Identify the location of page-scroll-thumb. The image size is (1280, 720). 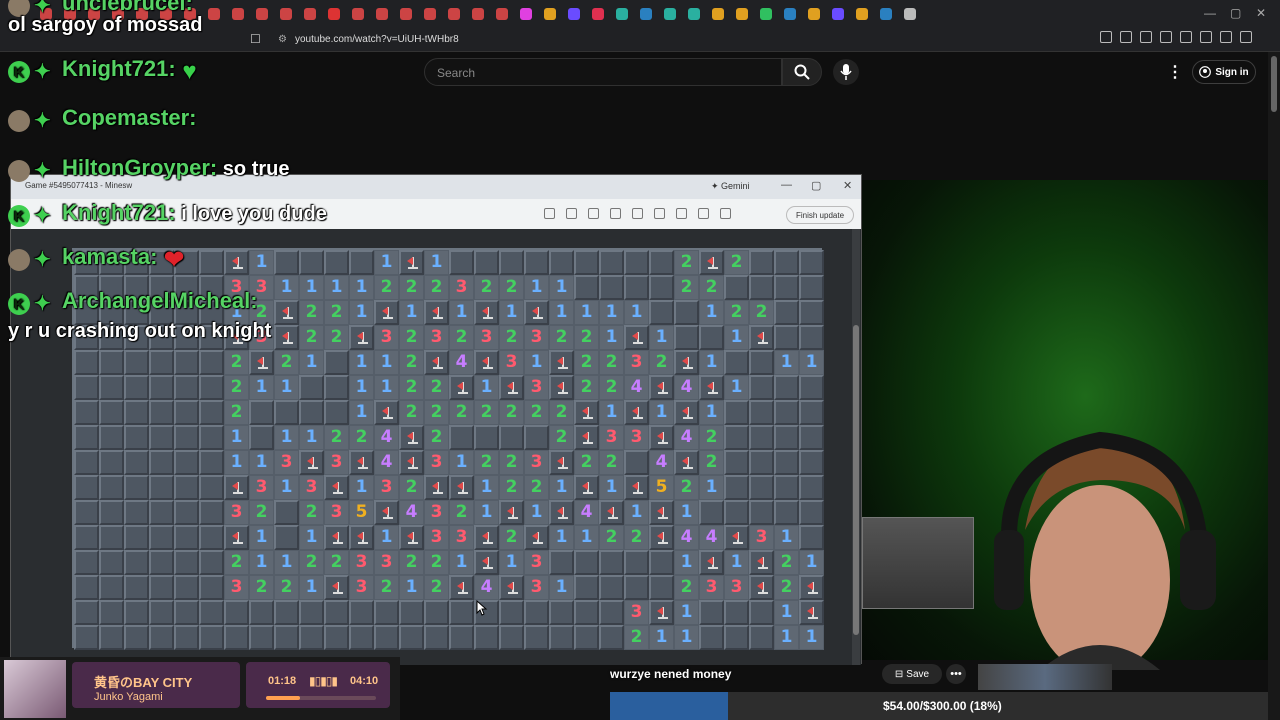
(1274, 84).